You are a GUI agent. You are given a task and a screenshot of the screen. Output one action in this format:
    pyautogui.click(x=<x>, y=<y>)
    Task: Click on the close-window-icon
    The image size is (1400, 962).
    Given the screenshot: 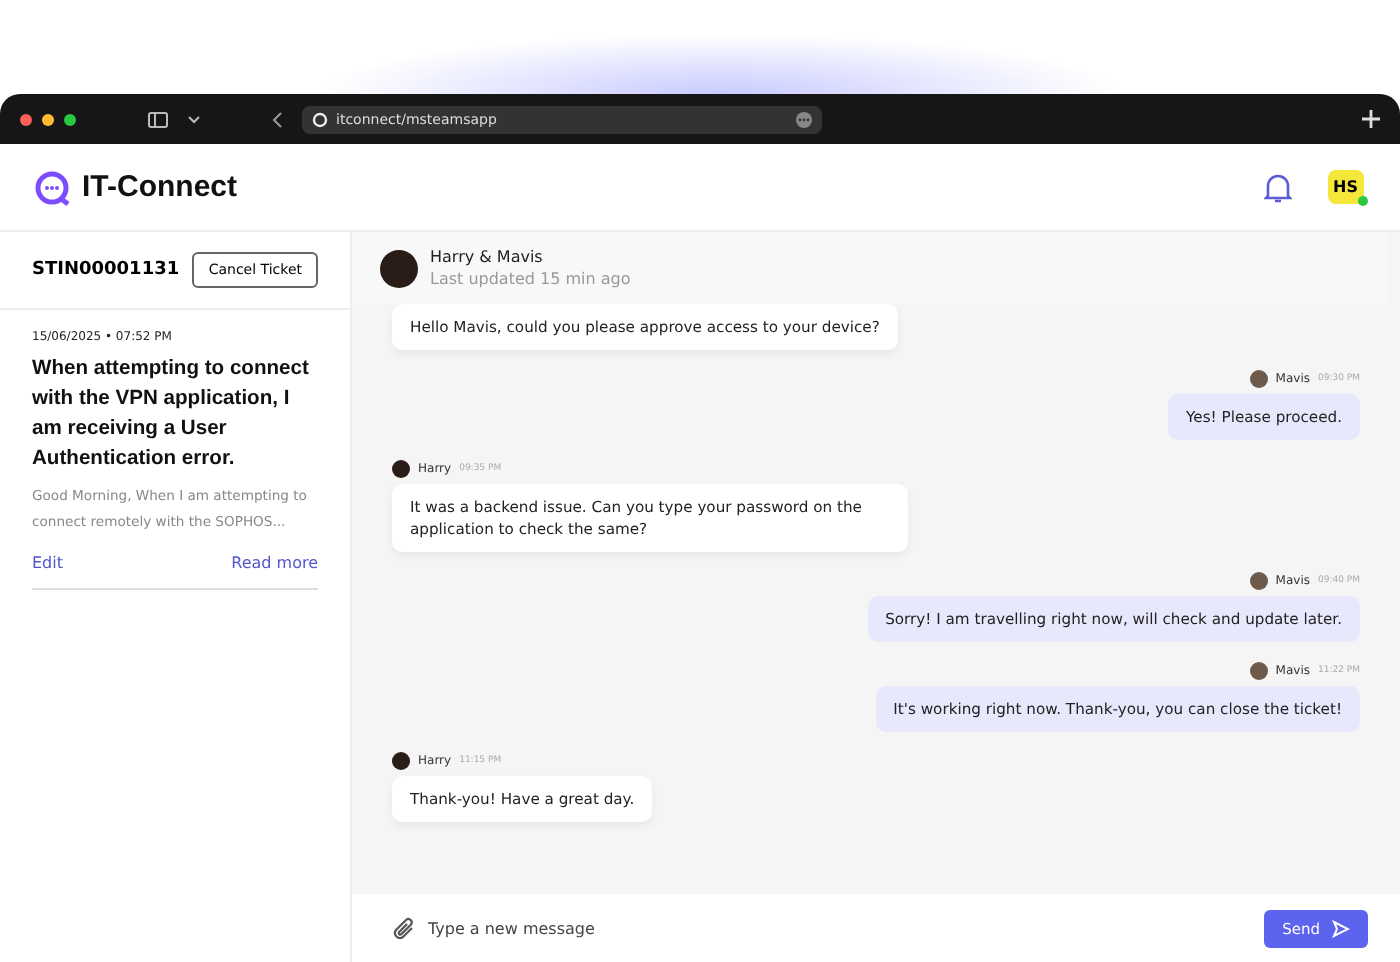 What is the action you would take?
    pyautogui.click(x=26, y=119)
    